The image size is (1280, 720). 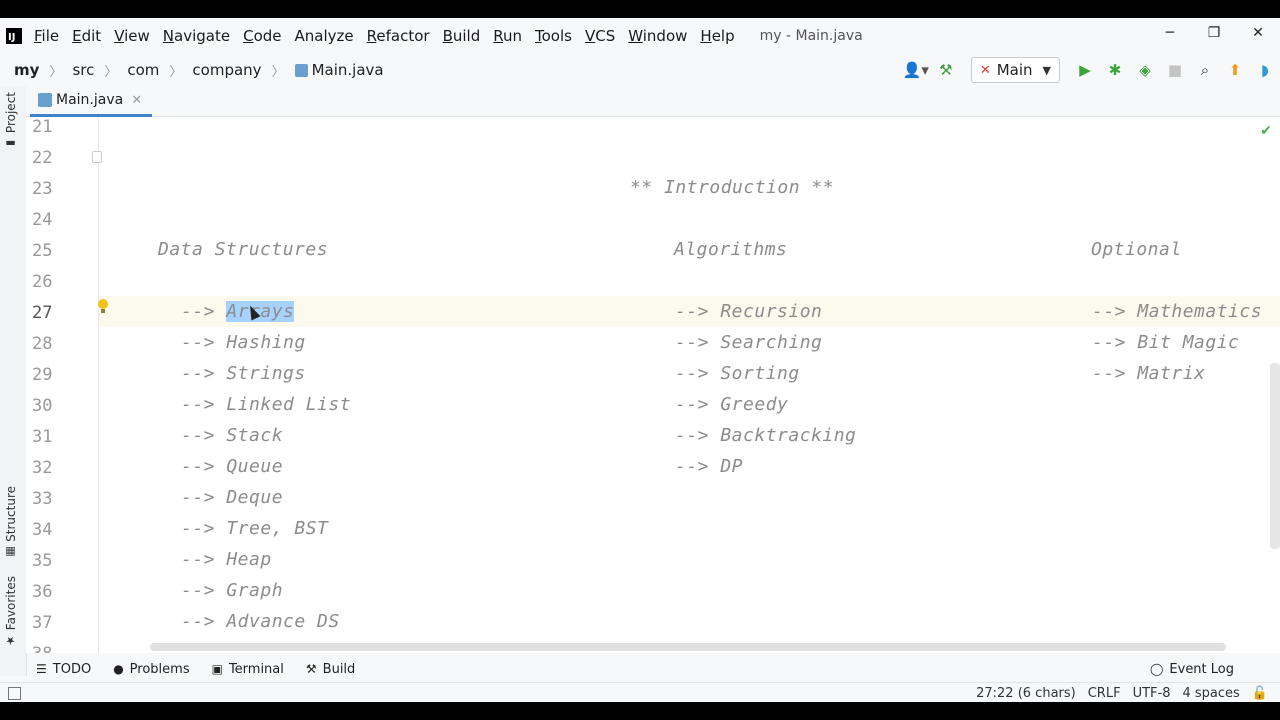 What do you see at coordinates (311, 669) in the screenshot?
I see `hammer-icon: ⚒` at bounding box center [311, 669].